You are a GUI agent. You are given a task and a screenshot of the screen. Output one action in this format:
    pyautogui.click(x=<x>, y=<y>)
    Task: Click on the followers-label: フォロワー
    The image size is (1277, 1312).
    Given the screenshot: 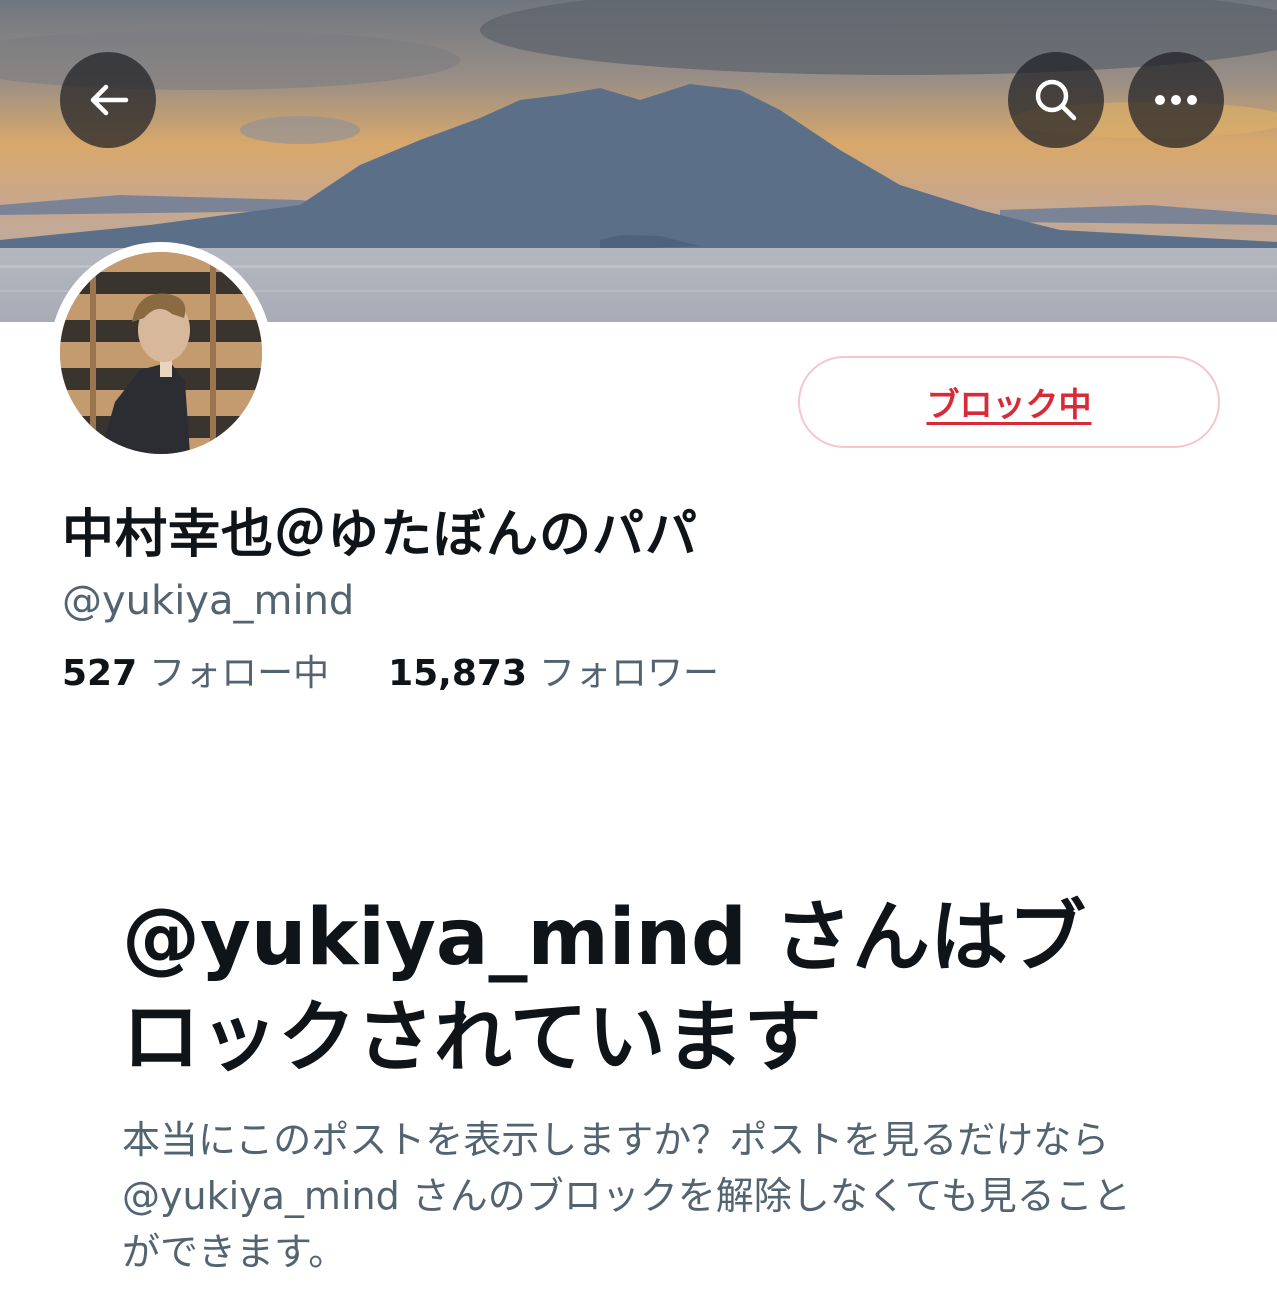 What is the action you would take?
    pyautogui.click(x=629, y=673)
    